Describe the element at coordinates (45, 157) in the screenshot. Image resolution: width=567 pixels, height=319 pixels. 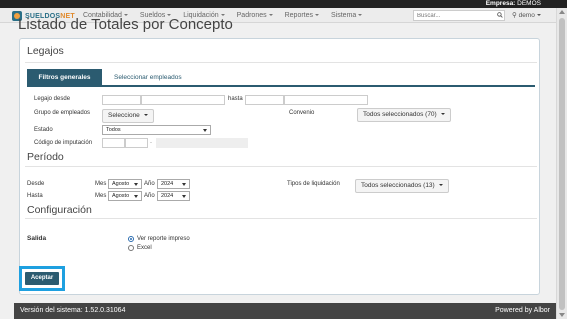
I see `section-title-periodo: Período` at that location.